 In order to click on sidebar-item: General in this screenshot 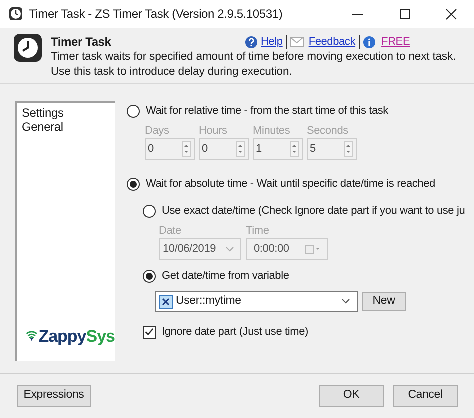, I will do `click(43, 127)`.